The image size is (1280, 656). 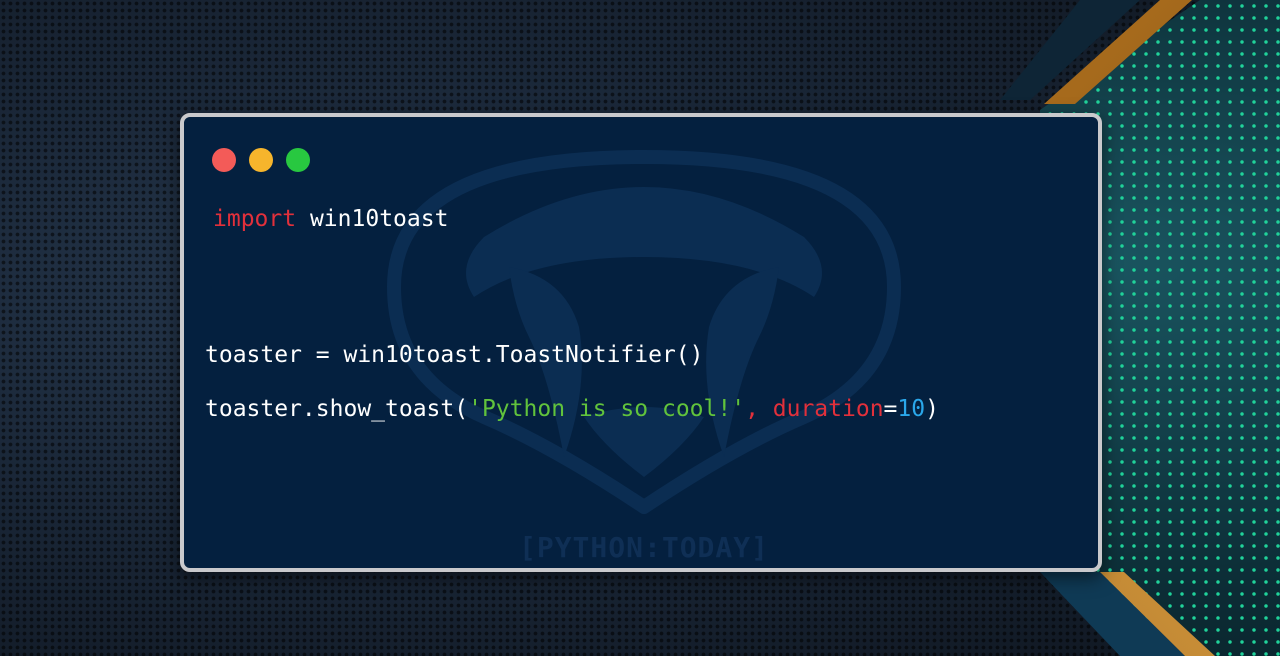 I want to click on toaster-assignment: toaster = win10toast.ToastNotifier(), so click(x=454, y=355).